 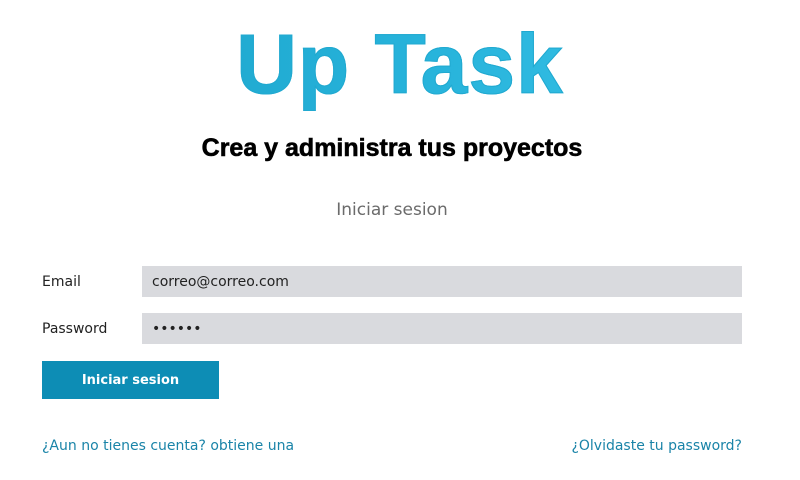 What do you see at coordinates (392, 148) in the screenshot?
I see `page-tagline: Crea y administra tus proyectos` at bounding box center [392, 148].